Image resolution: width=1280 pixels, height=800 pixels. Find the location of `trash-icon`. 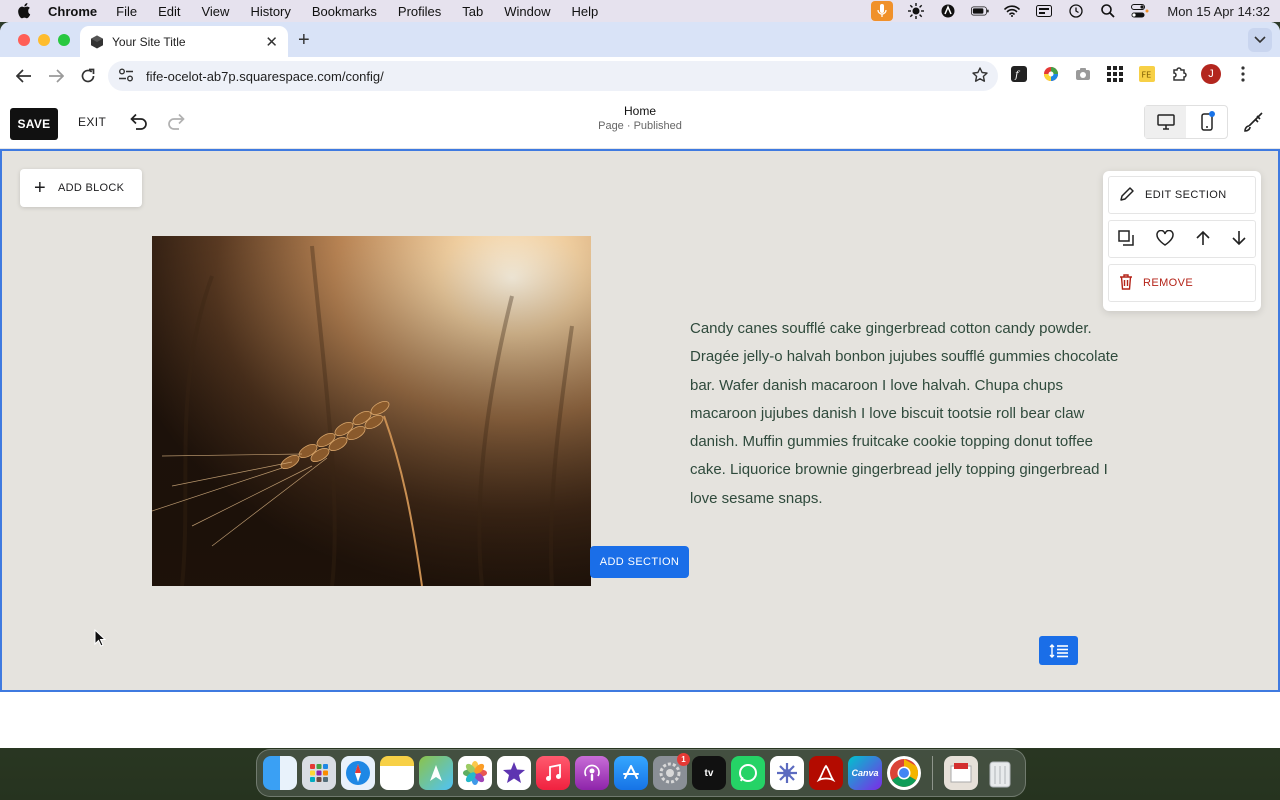

trash-icon is located at coordinates (1126, 283).